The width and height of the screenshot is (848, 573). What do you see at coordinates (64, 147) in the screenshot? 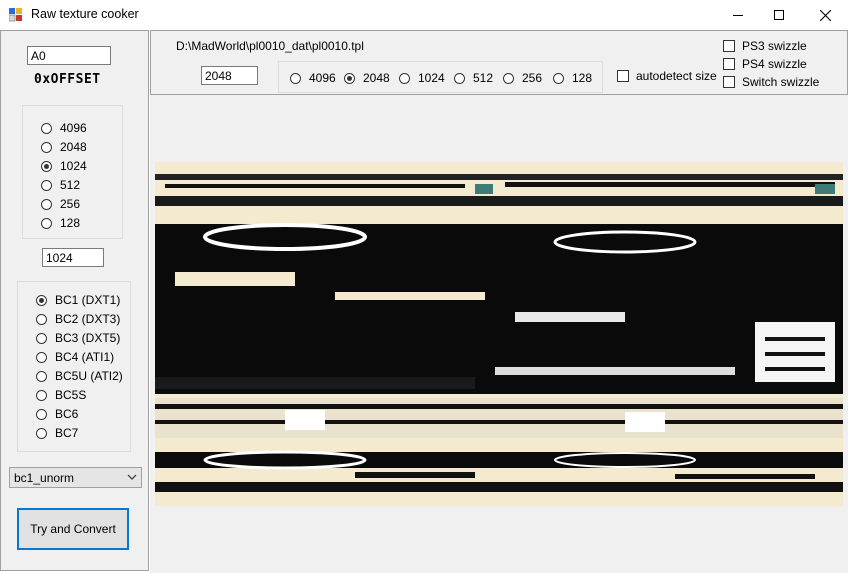
I see `left-size-option-2048: 2048` at bounding box center [64, 147].